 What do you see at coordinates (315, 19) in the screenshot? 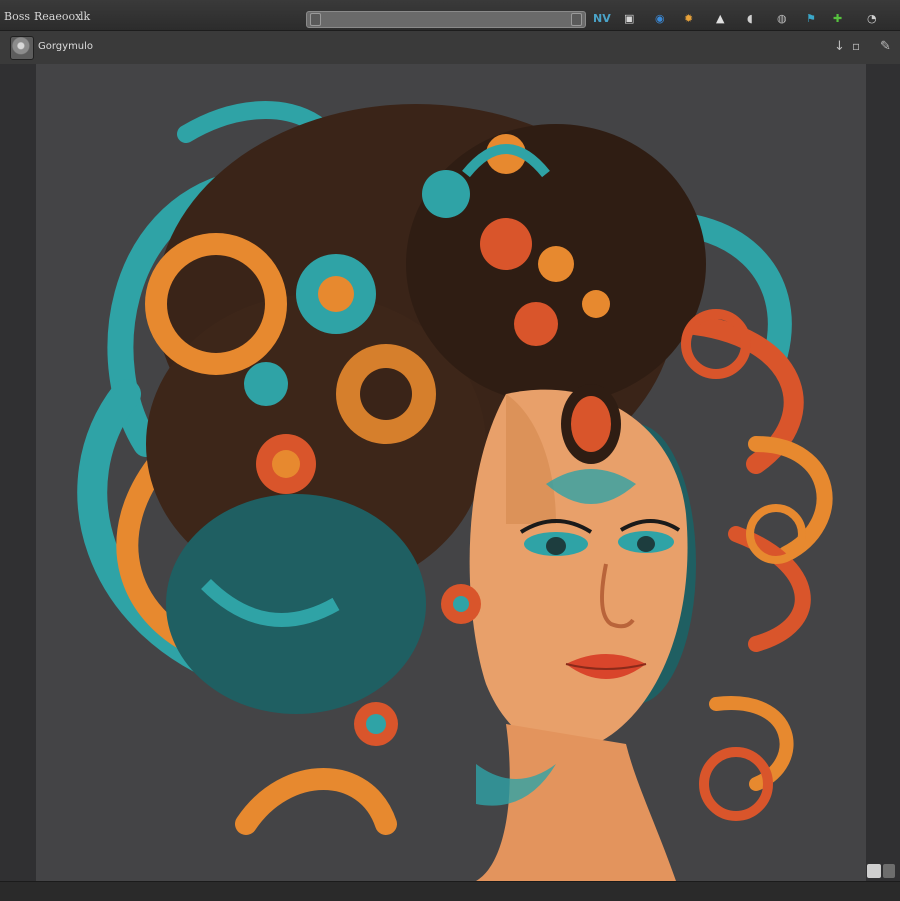
I see `address-left-cap` at bounding box center [315, 19].